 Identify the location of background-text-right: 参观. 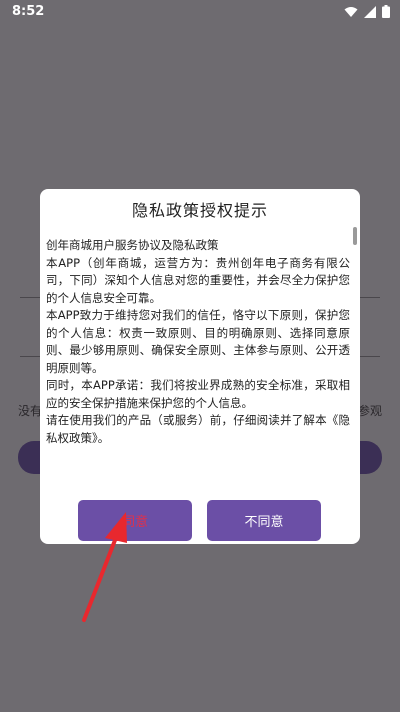
(370, 411).